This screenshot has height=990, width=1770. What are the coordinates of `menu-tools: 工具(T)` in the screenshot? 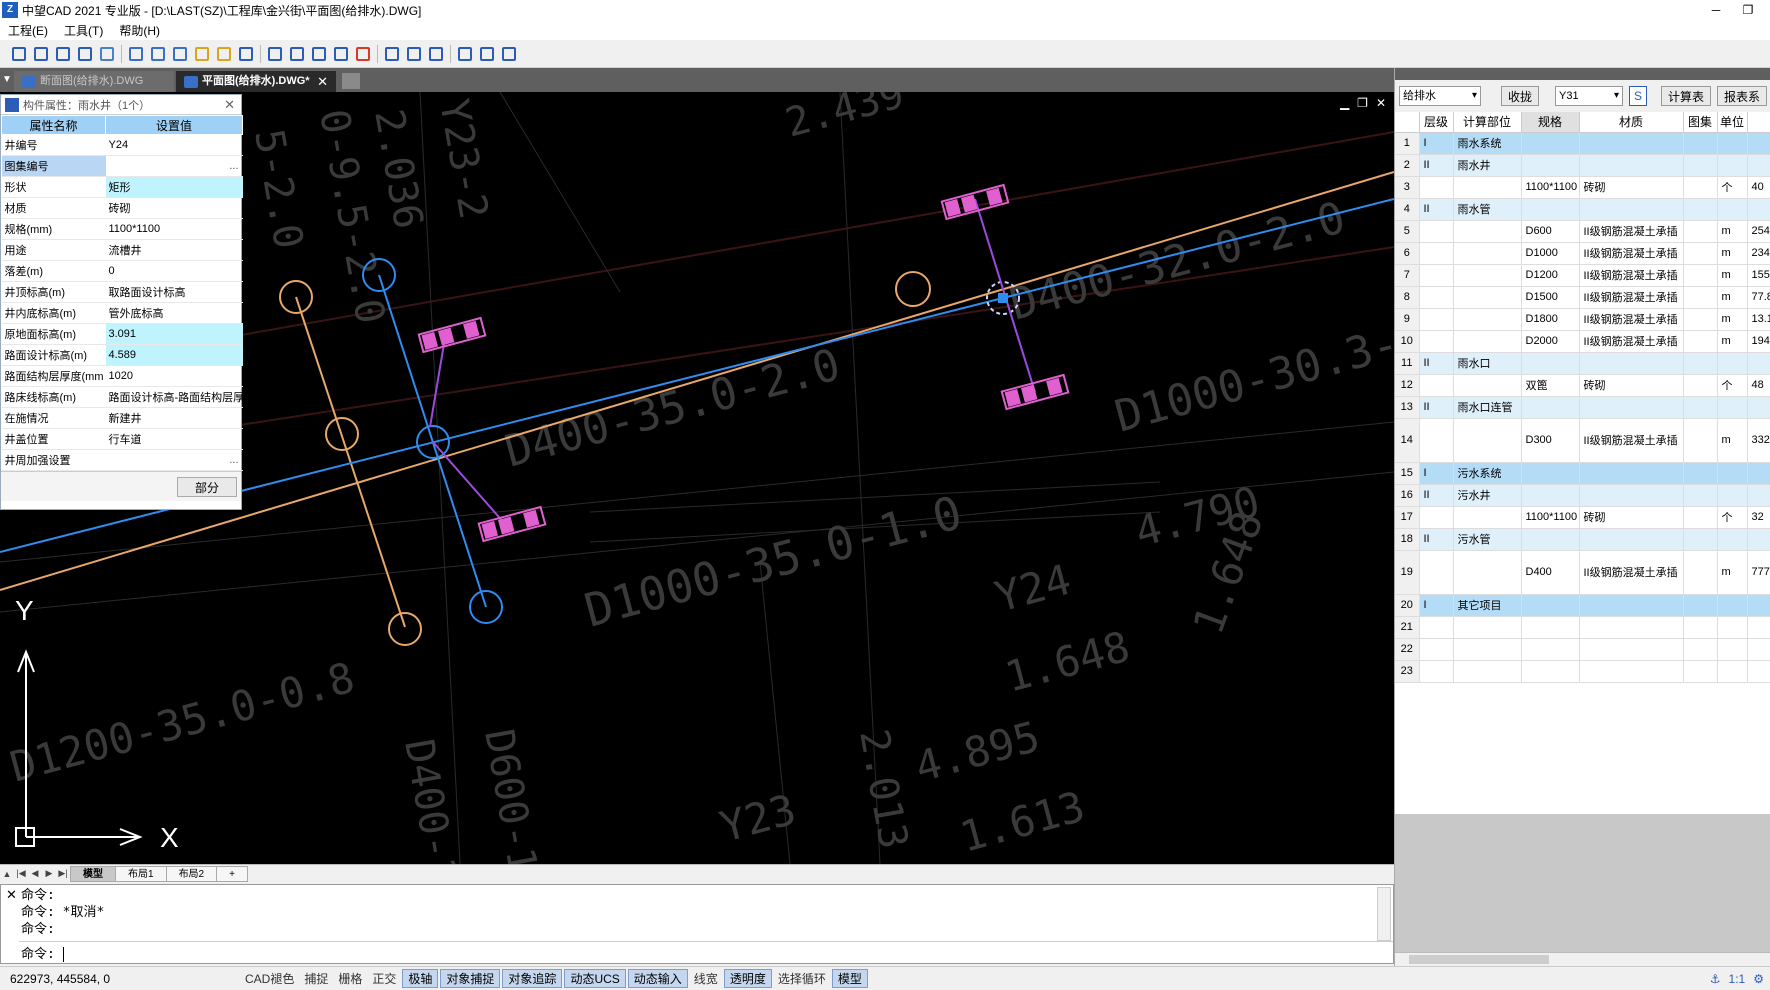 It's located at (83, 30).